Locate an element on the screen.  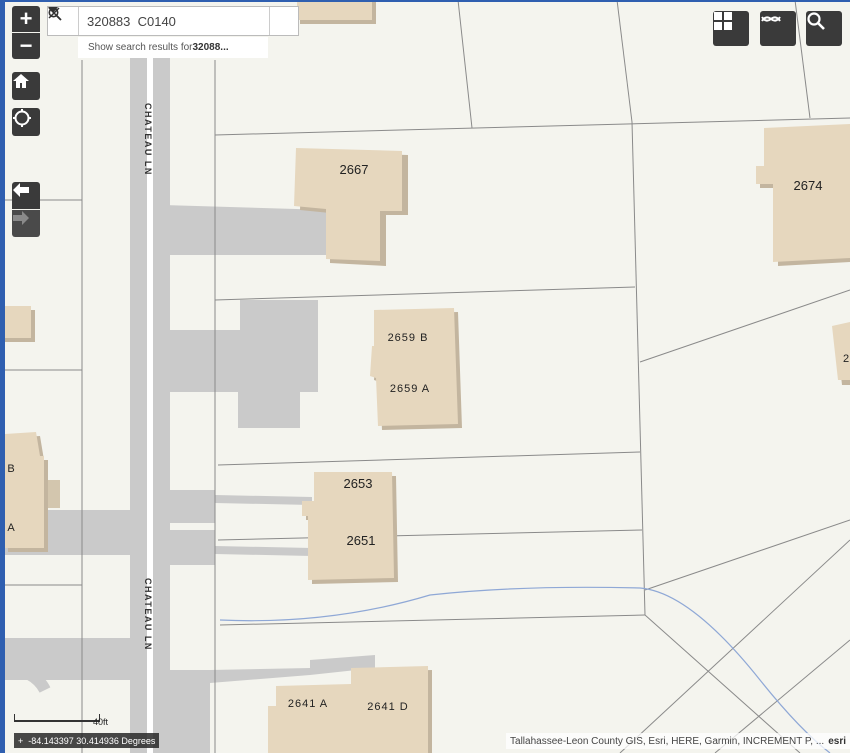
zoom-in-button: + is located at coordinates (26, 19).